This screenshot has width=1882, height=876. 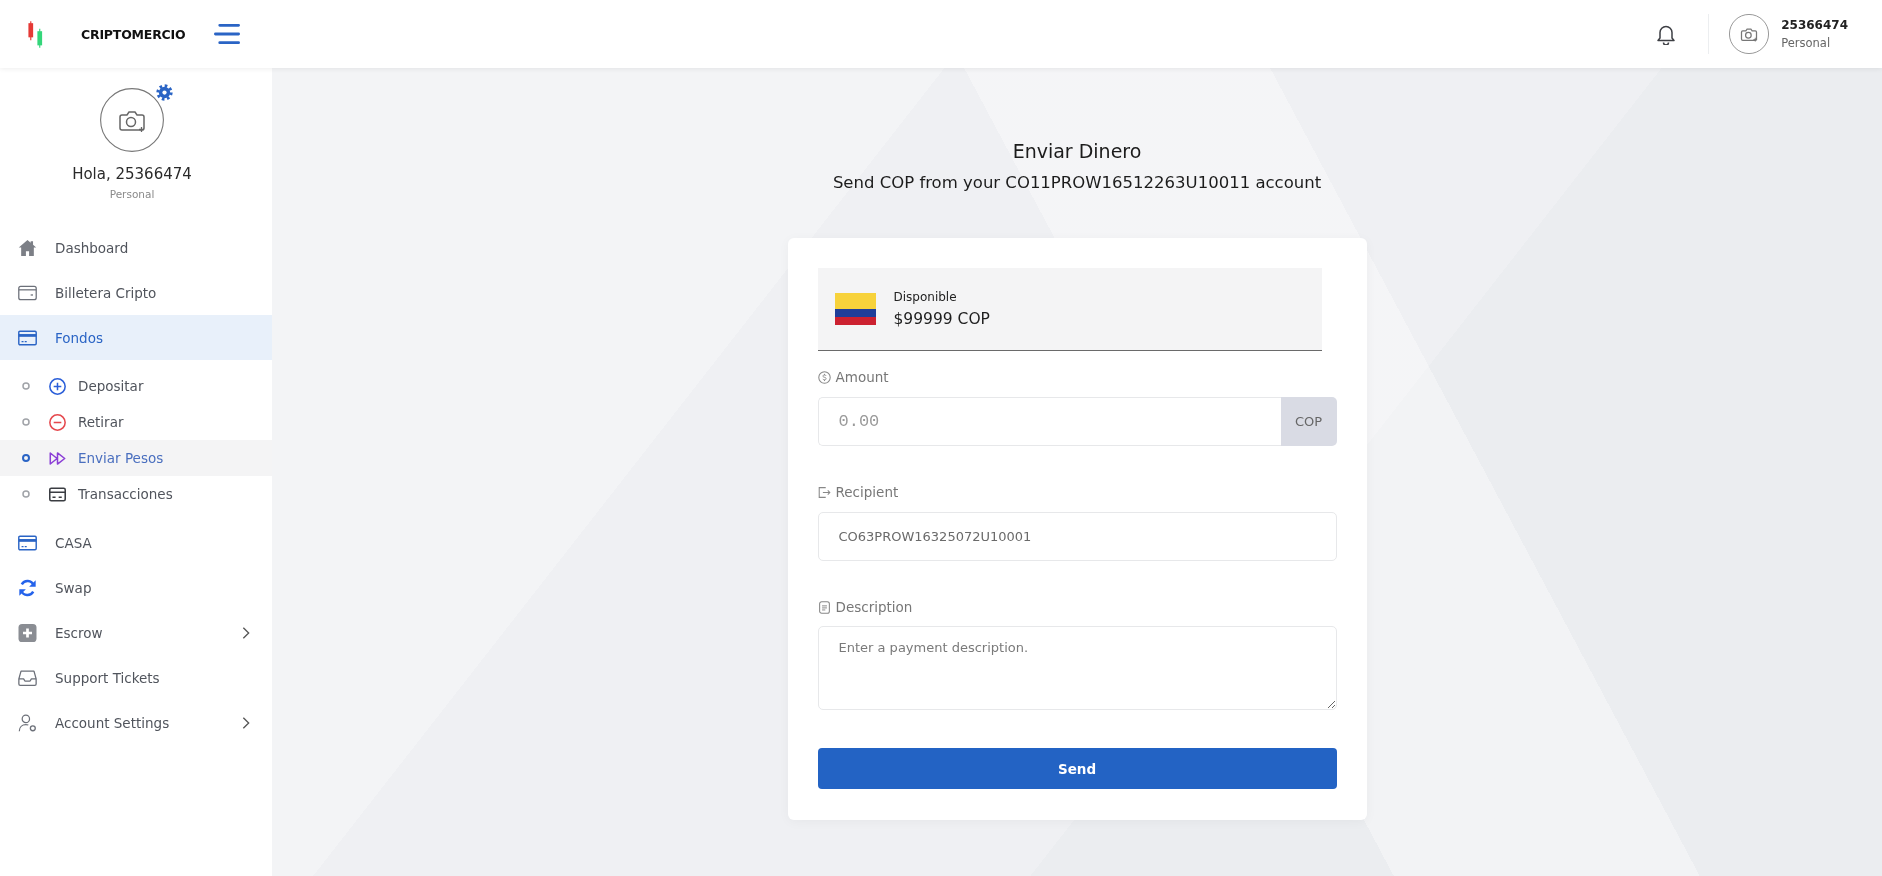 What do you see at coordinates (27, 587) in the screenshot?
I see `sync-icon` at bounding box center [27, 587].